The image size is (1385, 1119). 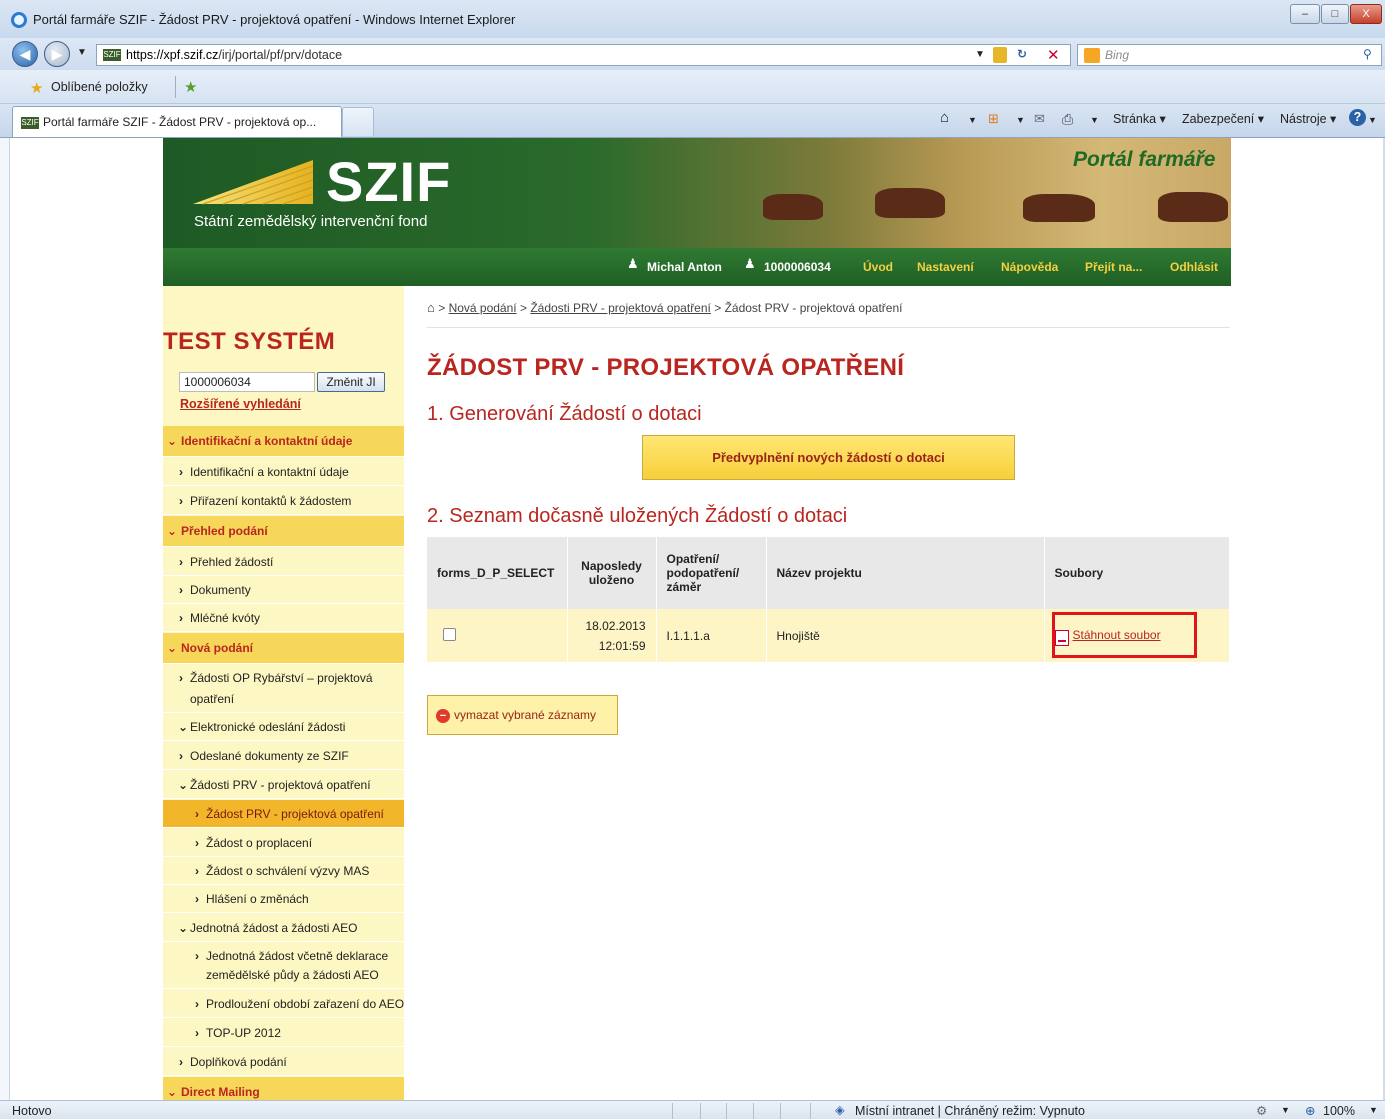 I want to click on sidebar-section-overview: ⌄ Přehled podání, so click(x=283, y=531).